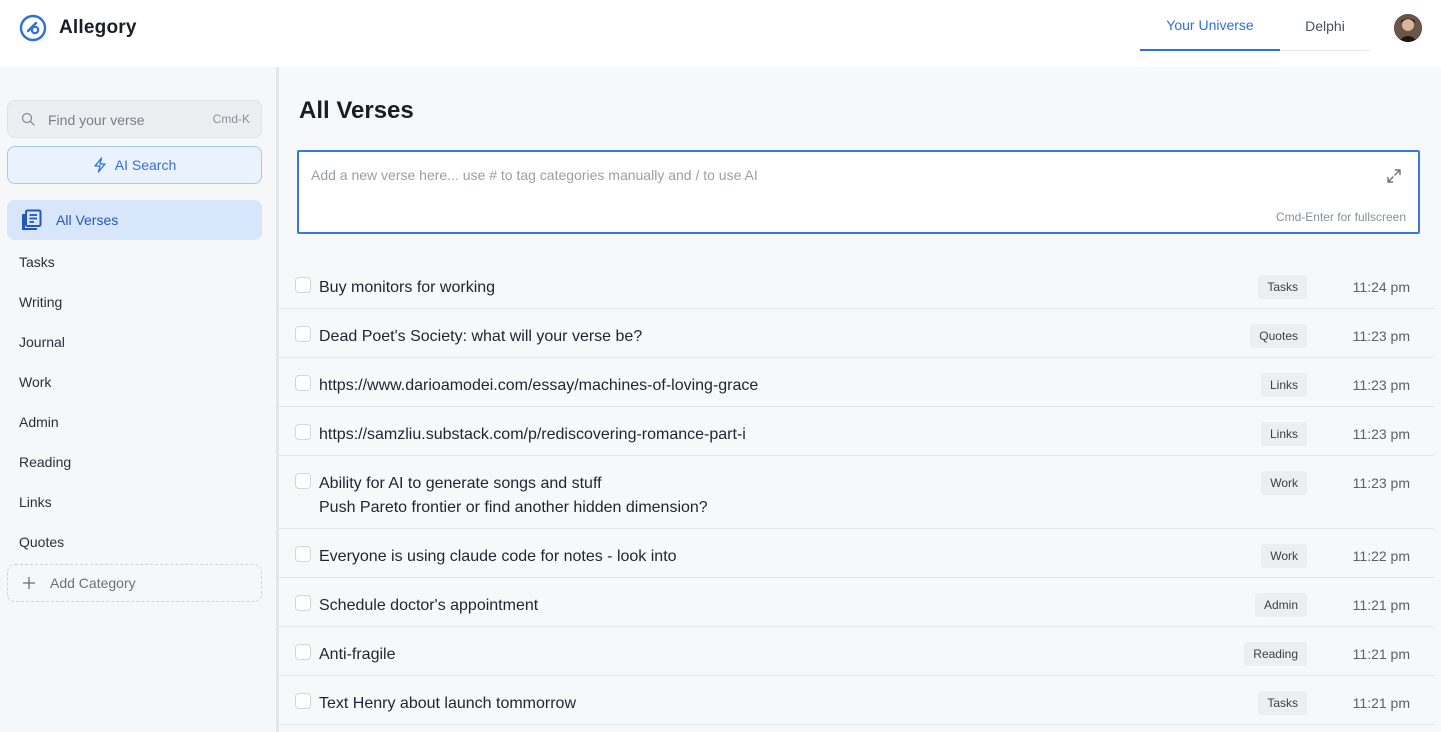 This screenshot has height=732, width=1441. I want to click on sidebar-item-admin: Admin, so click(134, 422).